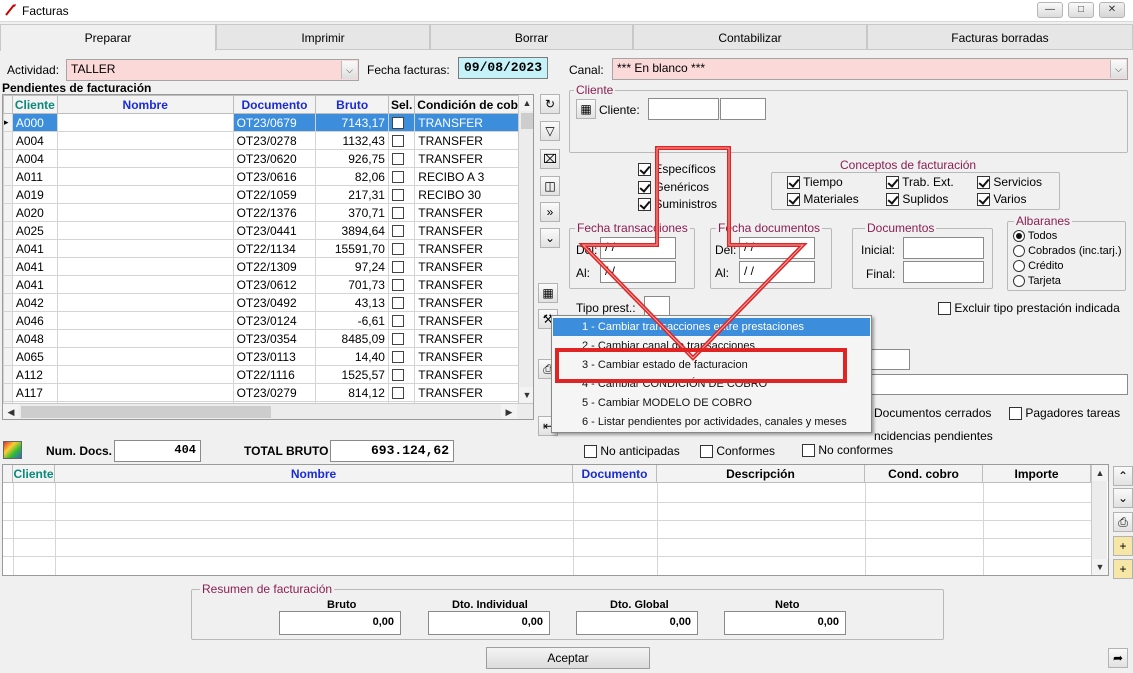  I want to click on detalle-col-documento: Documento, so click(615, 474).